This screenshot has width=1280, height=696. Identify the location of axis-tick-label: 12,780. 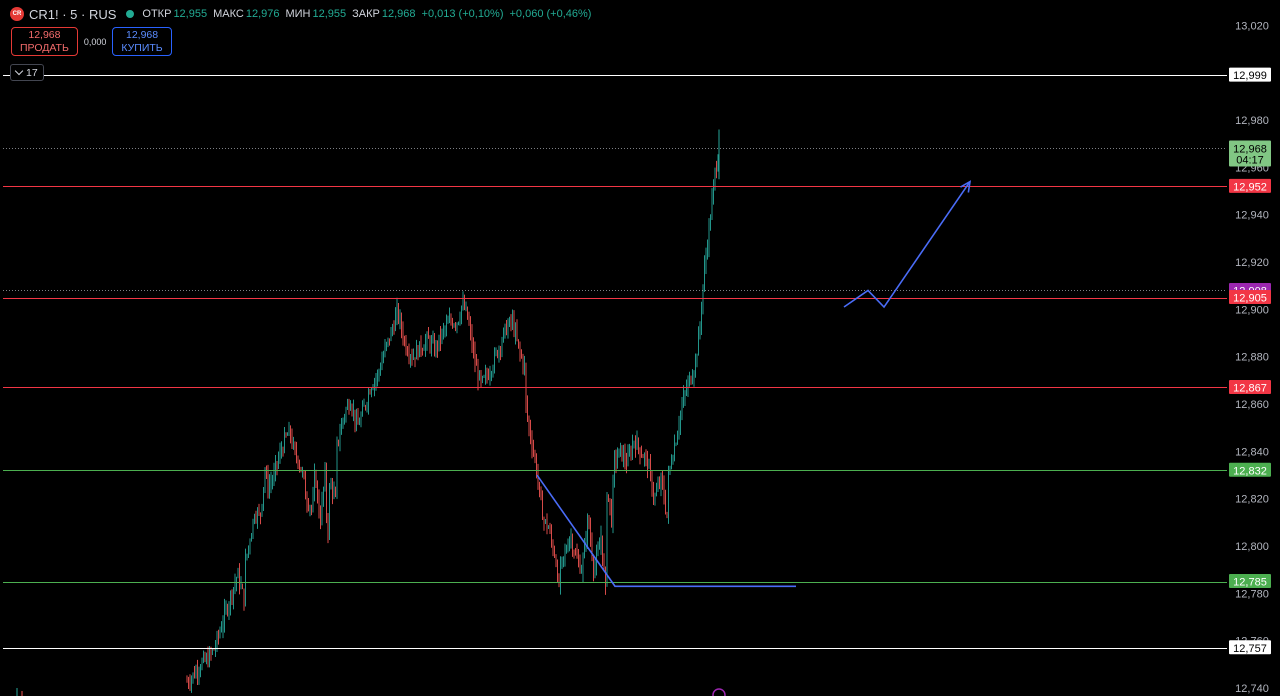
(1252, 594).